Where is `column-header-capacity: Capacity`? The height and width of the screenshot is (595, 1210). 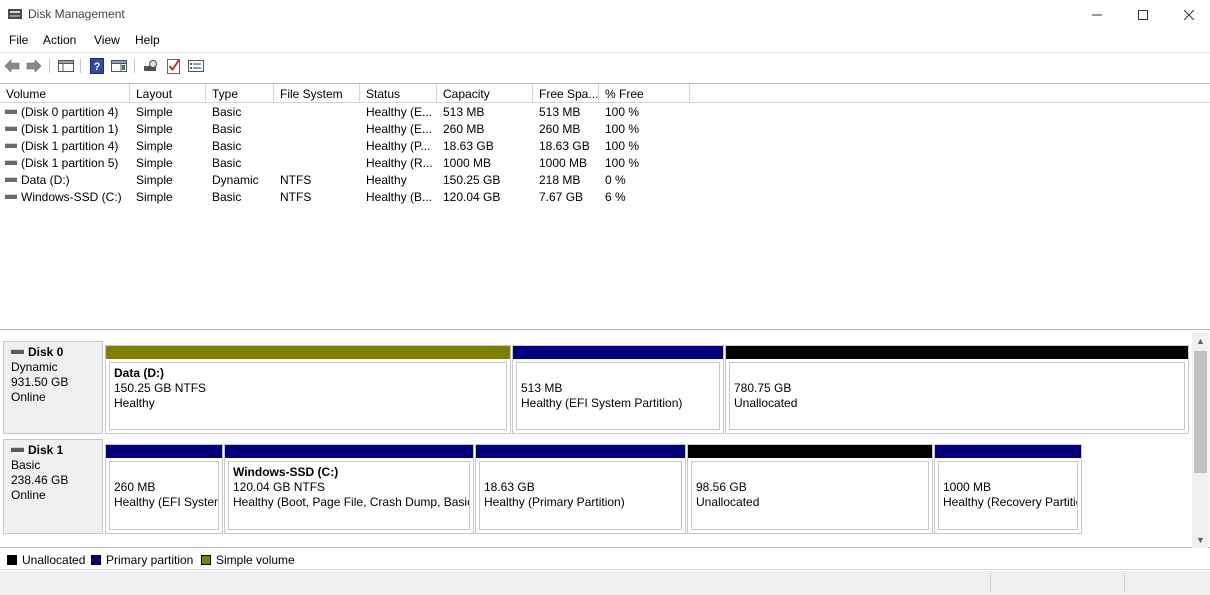 column-header-capacity: Capacity is located at coordinates (485, 93).